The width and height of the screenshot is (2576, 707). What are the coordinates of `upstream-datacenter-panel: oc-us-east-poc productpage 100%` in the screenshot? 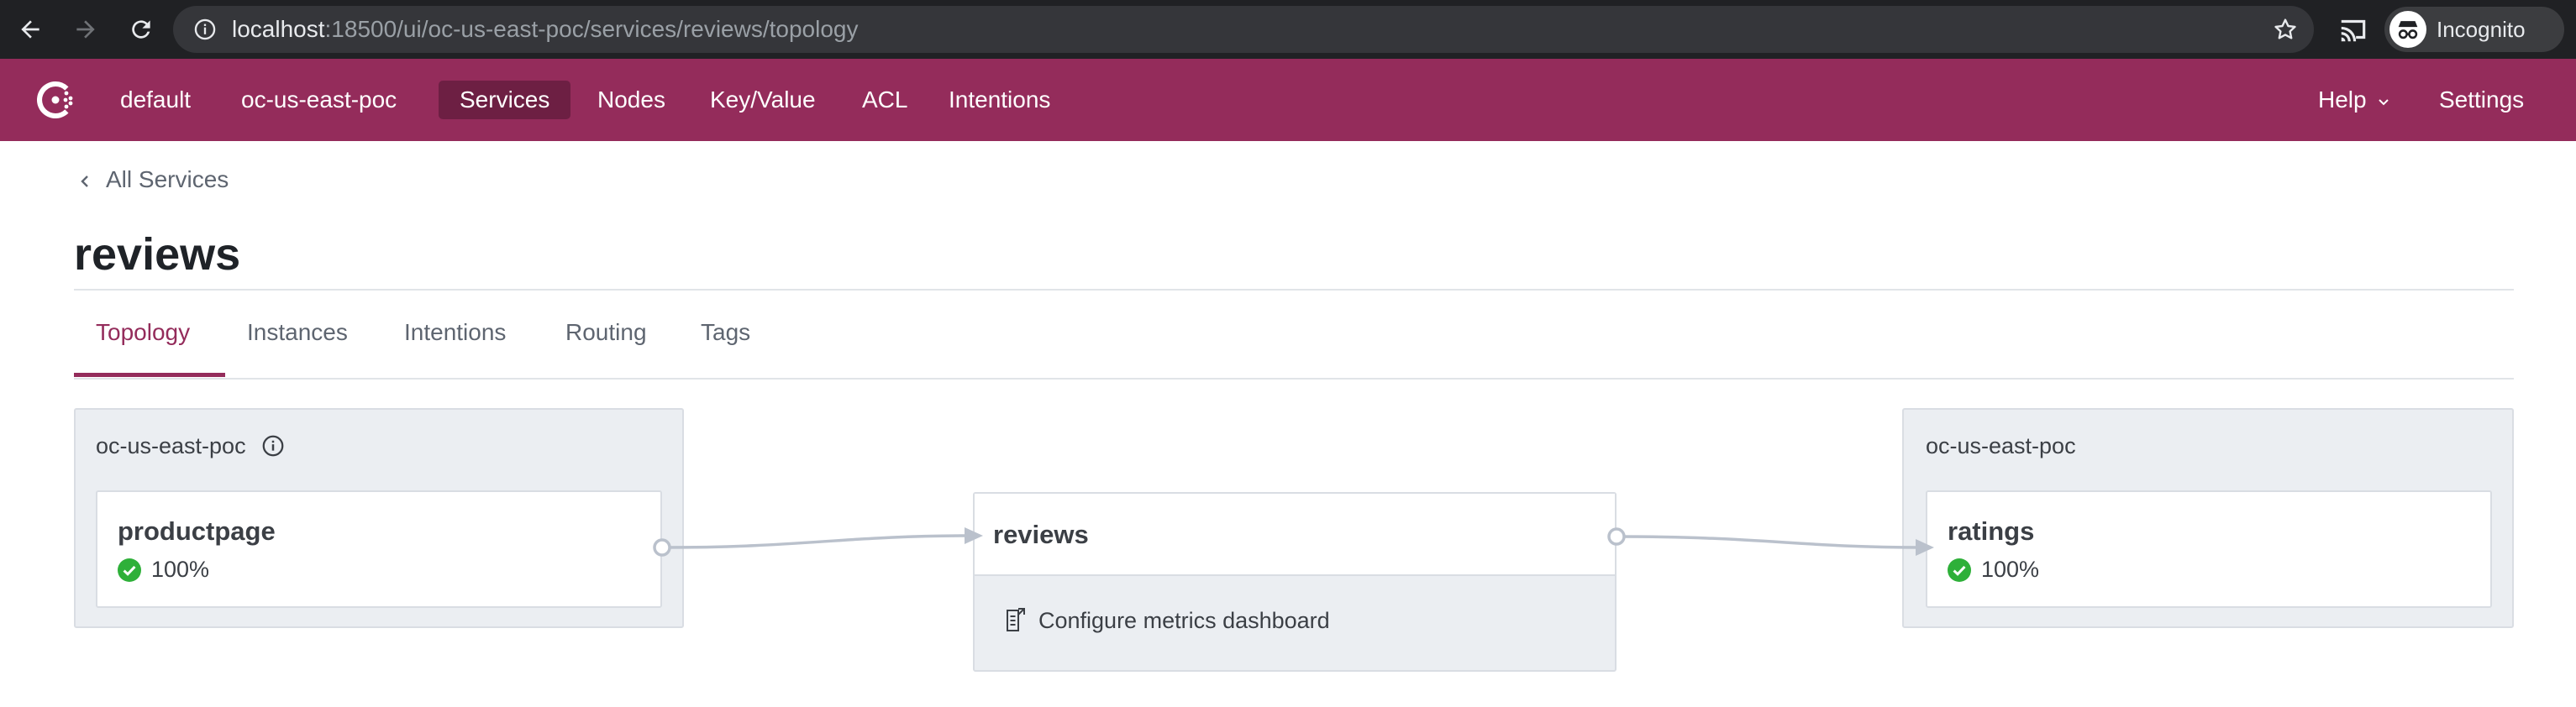 It's located at (379, 518).